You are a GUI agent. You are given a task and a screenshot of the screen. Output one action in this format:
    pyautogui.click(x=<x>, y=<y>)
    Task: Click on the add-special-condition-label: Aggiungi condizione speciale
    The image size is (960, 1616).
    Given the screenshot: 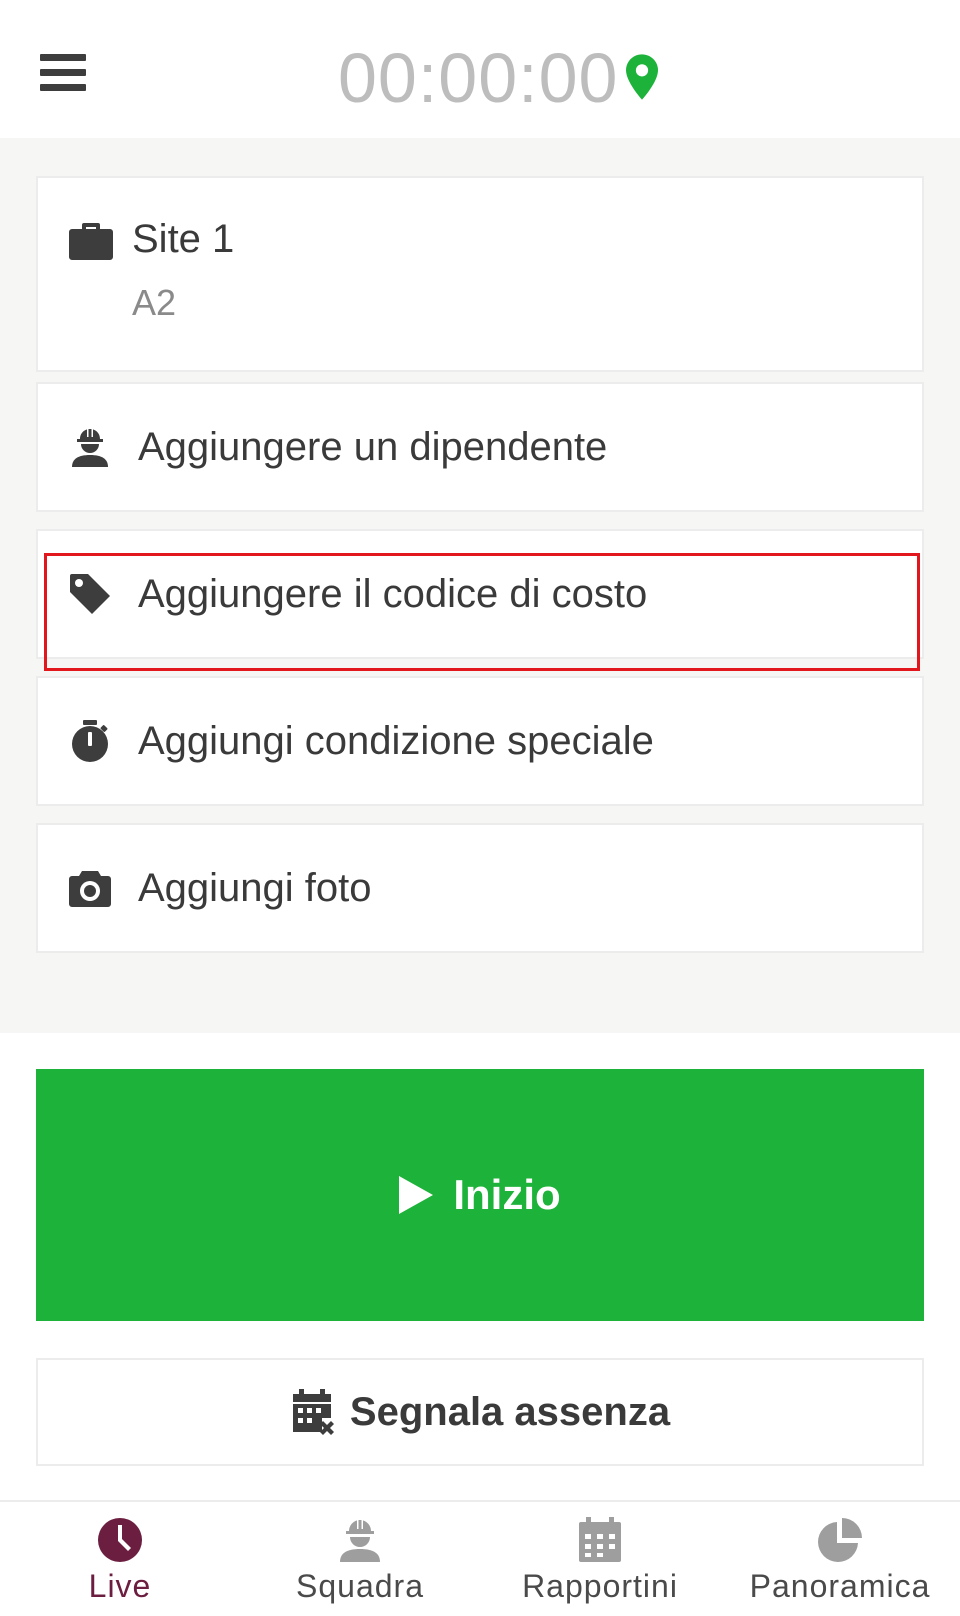 What is the action you would take?
    pyautogui.click(x=396, y=741)
    